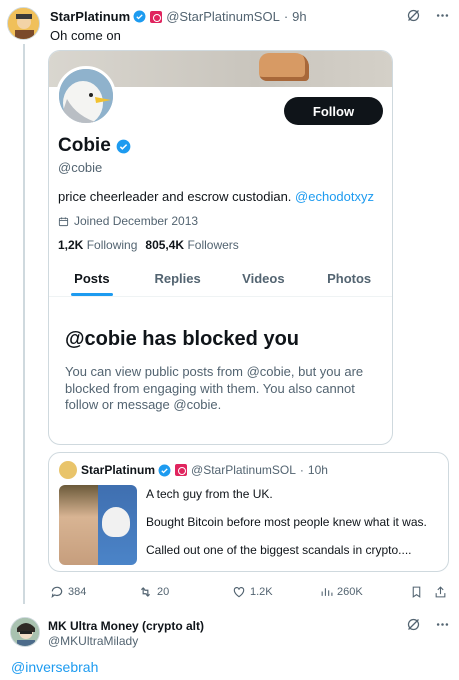  I want to click on reply-author-avatar, so click(25, 632).